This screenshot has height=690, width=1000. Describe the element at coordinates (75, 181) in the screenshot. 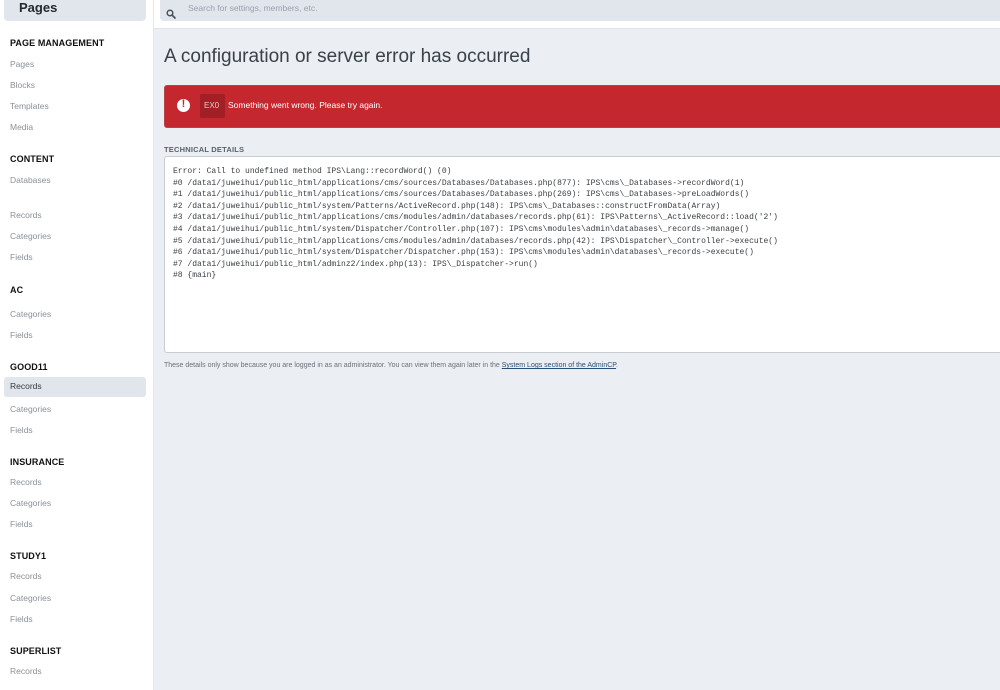

I see `sidebar-item-databases: Databases` at that location.